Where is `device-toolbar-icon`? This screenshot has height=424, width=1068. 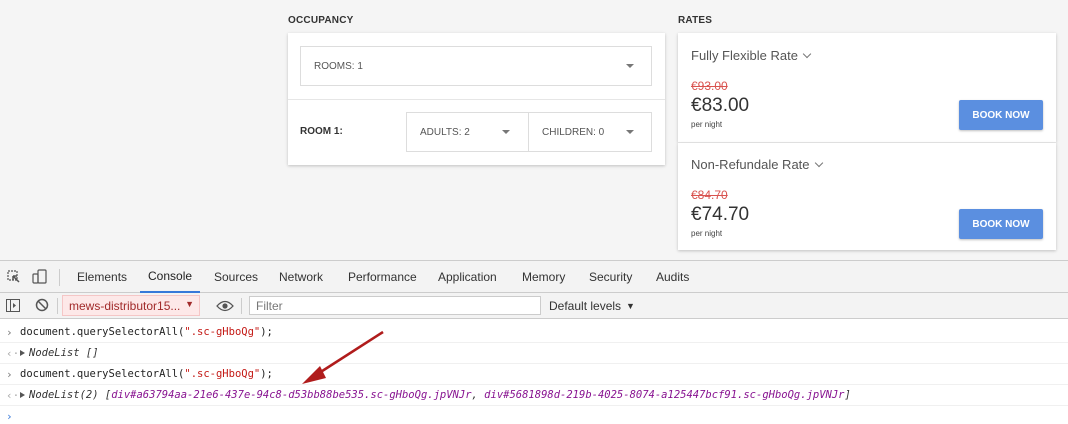 device-toolbar-icon is located at coordinates (40, 279).